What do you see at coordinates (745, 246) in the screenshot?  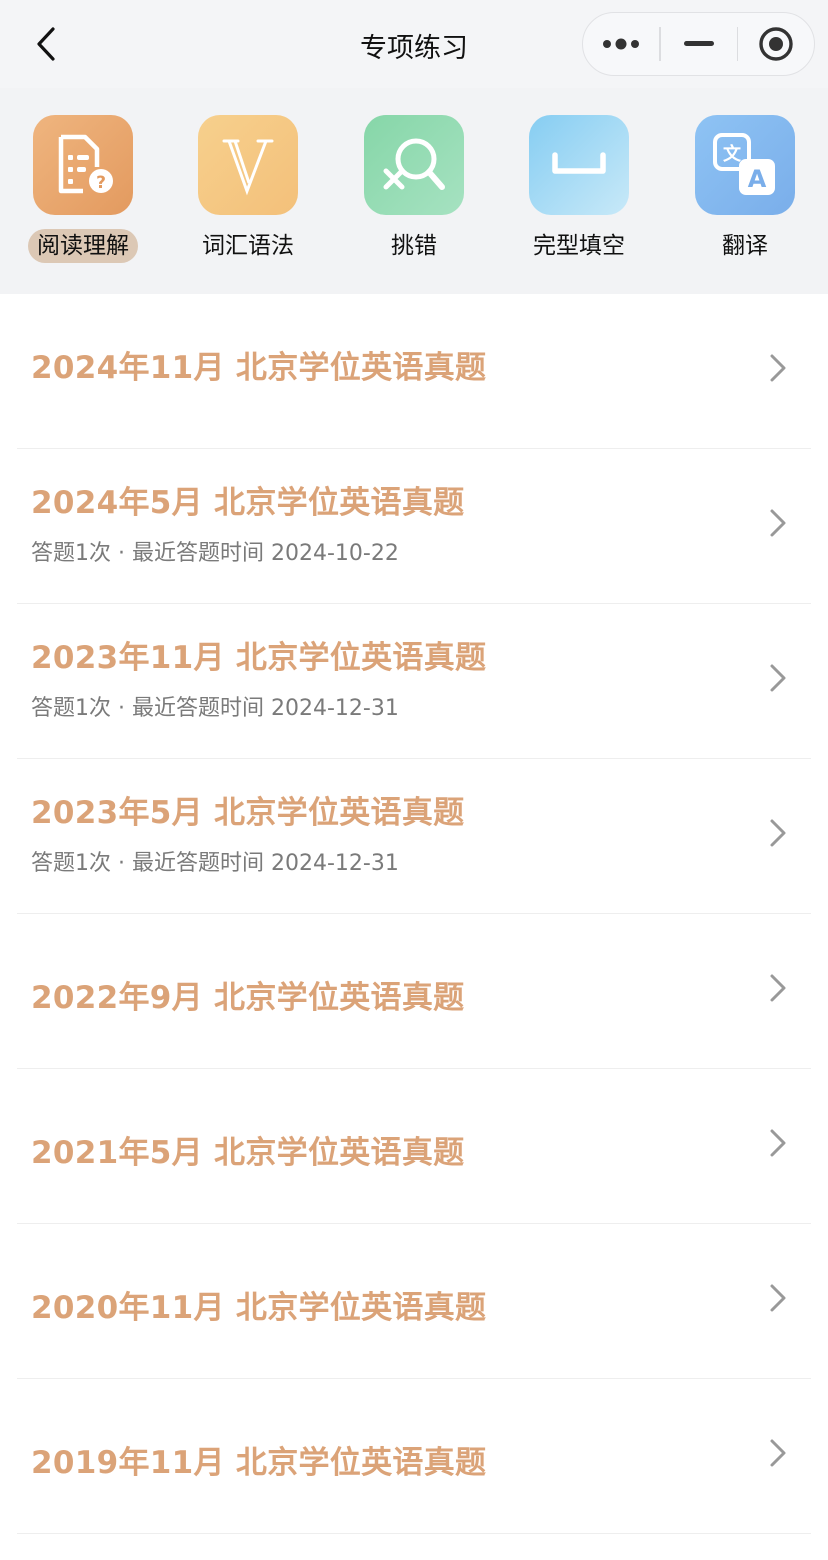 I see `tab-label: 翻译` at bounding box center [745, 246].